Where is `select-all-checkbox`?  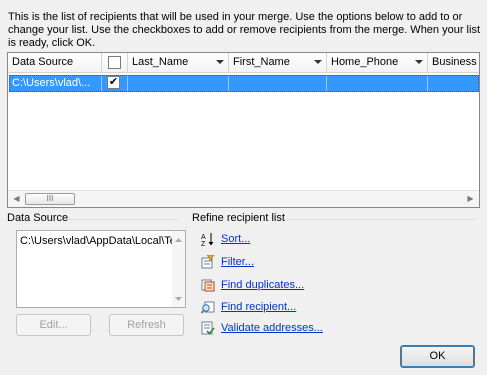 select-all-checkbox is located at coordinates (114, 62).